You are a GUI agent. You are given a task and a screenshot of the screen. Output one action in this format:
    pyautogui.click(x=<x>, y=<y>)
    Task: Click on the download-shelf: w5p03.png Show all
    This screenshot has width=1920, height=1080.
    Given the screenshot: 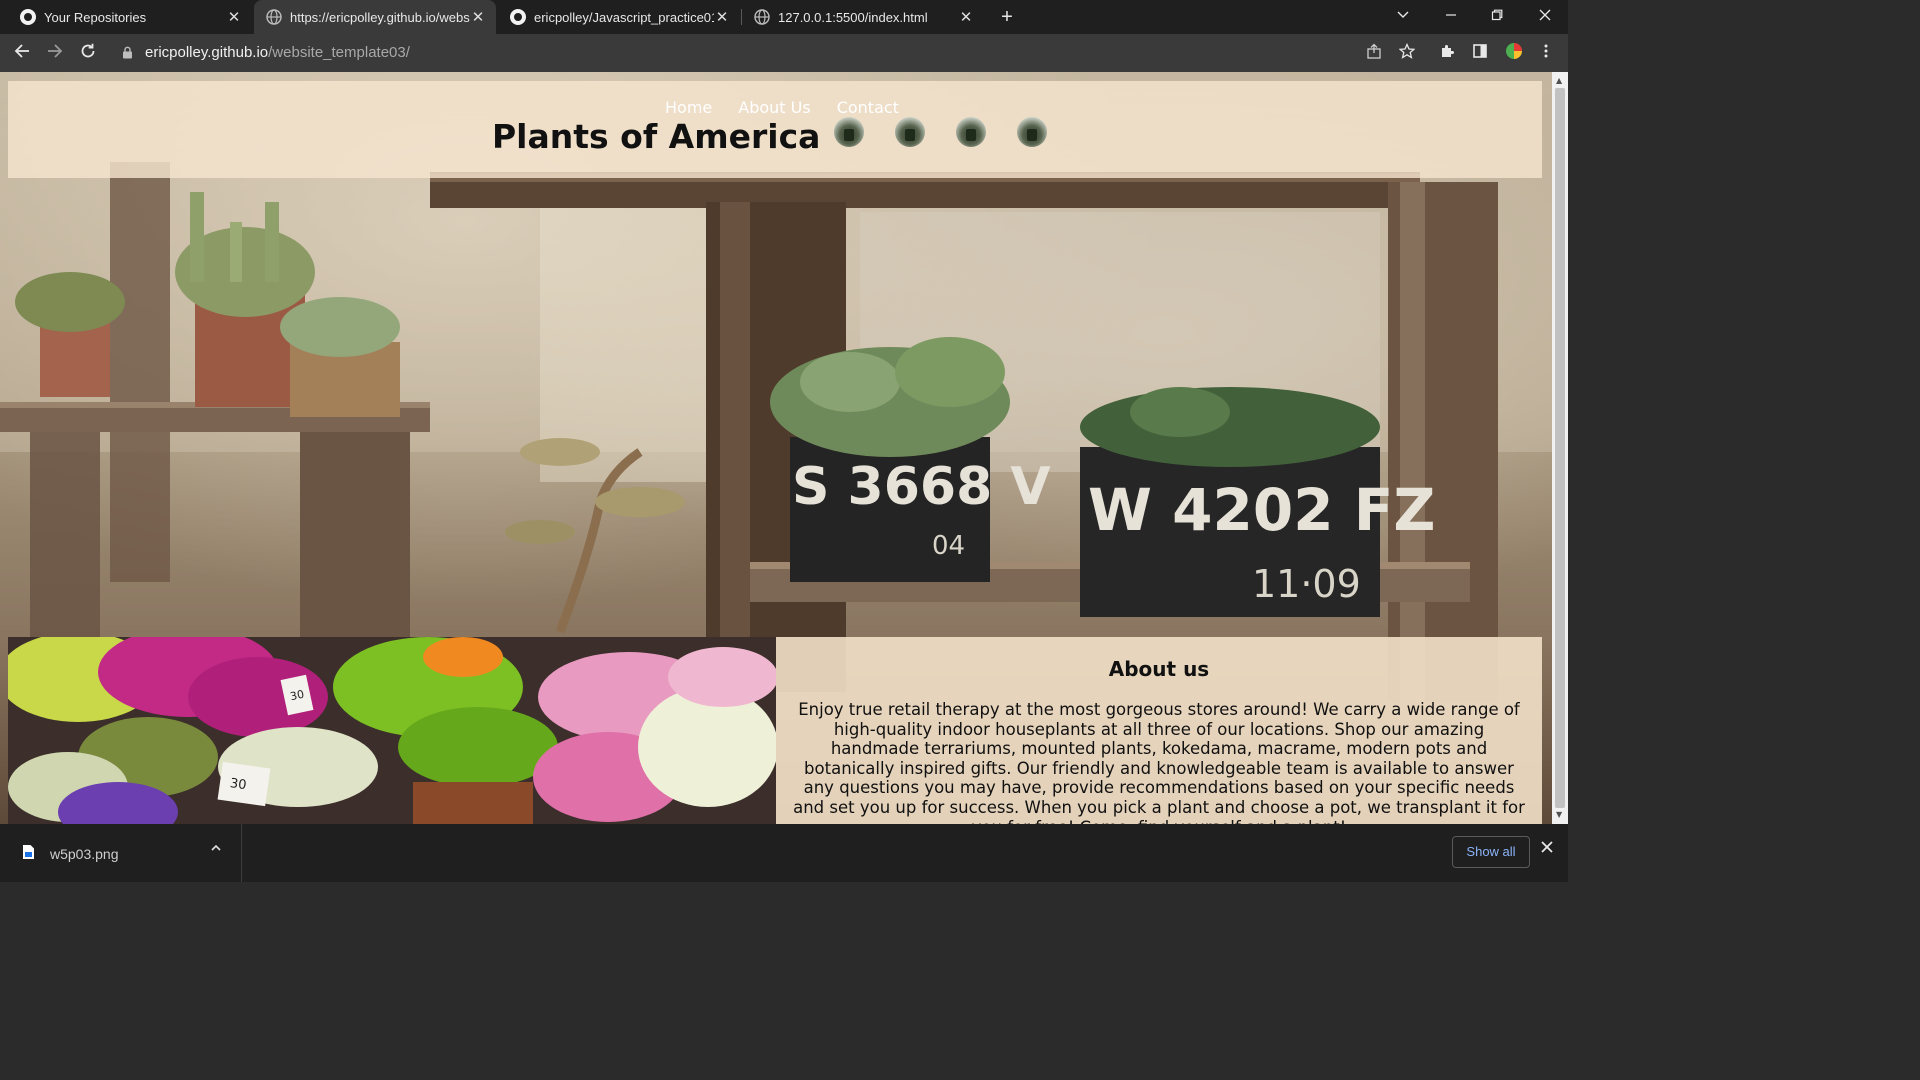 What is the action you would take?
    pyautogui.click(x=784, y=853)
    